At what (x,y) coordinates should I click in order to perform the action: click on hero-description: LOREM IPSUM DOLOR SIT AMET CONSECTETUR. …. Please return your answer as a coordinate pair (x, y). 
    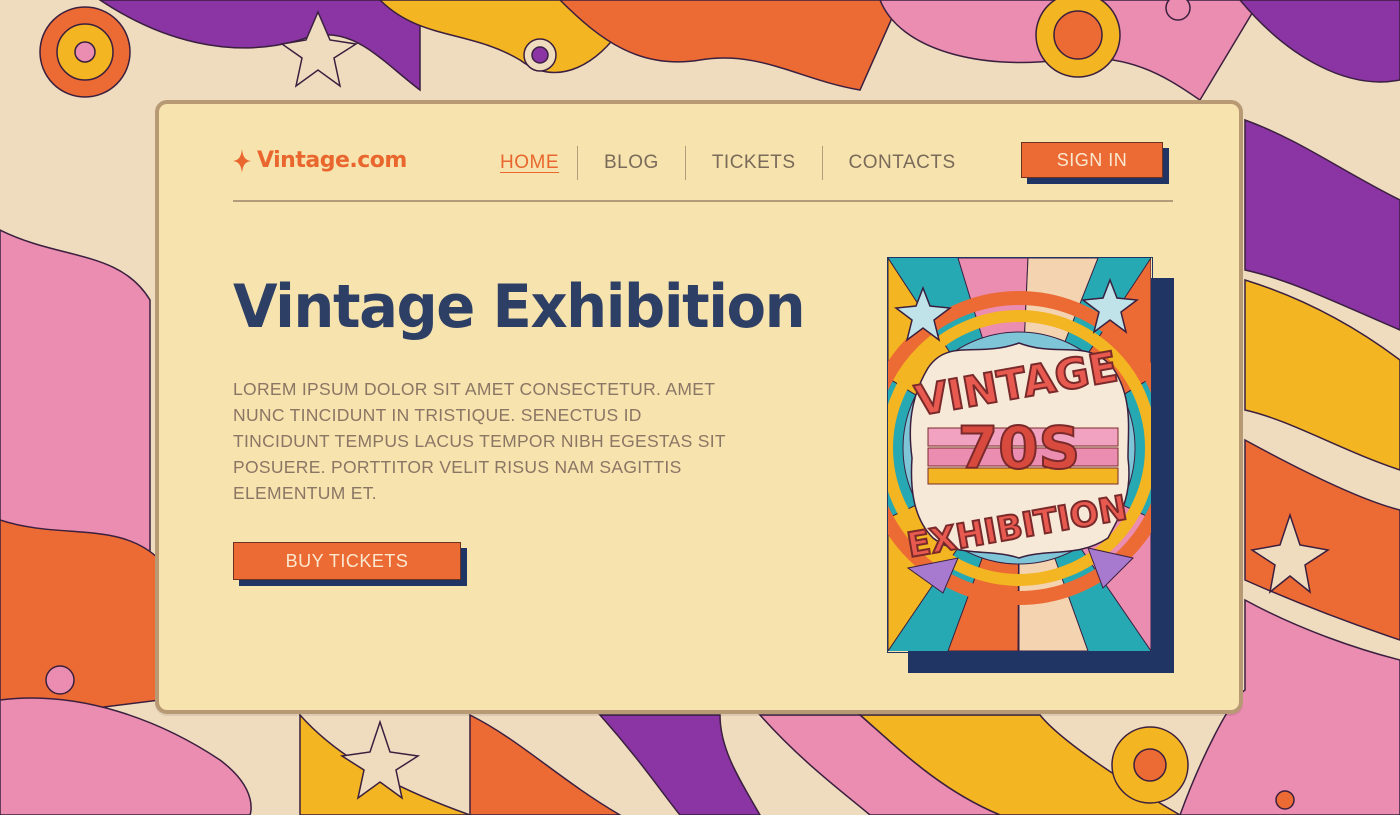
    Looking at the image, I should click on (479, 441).